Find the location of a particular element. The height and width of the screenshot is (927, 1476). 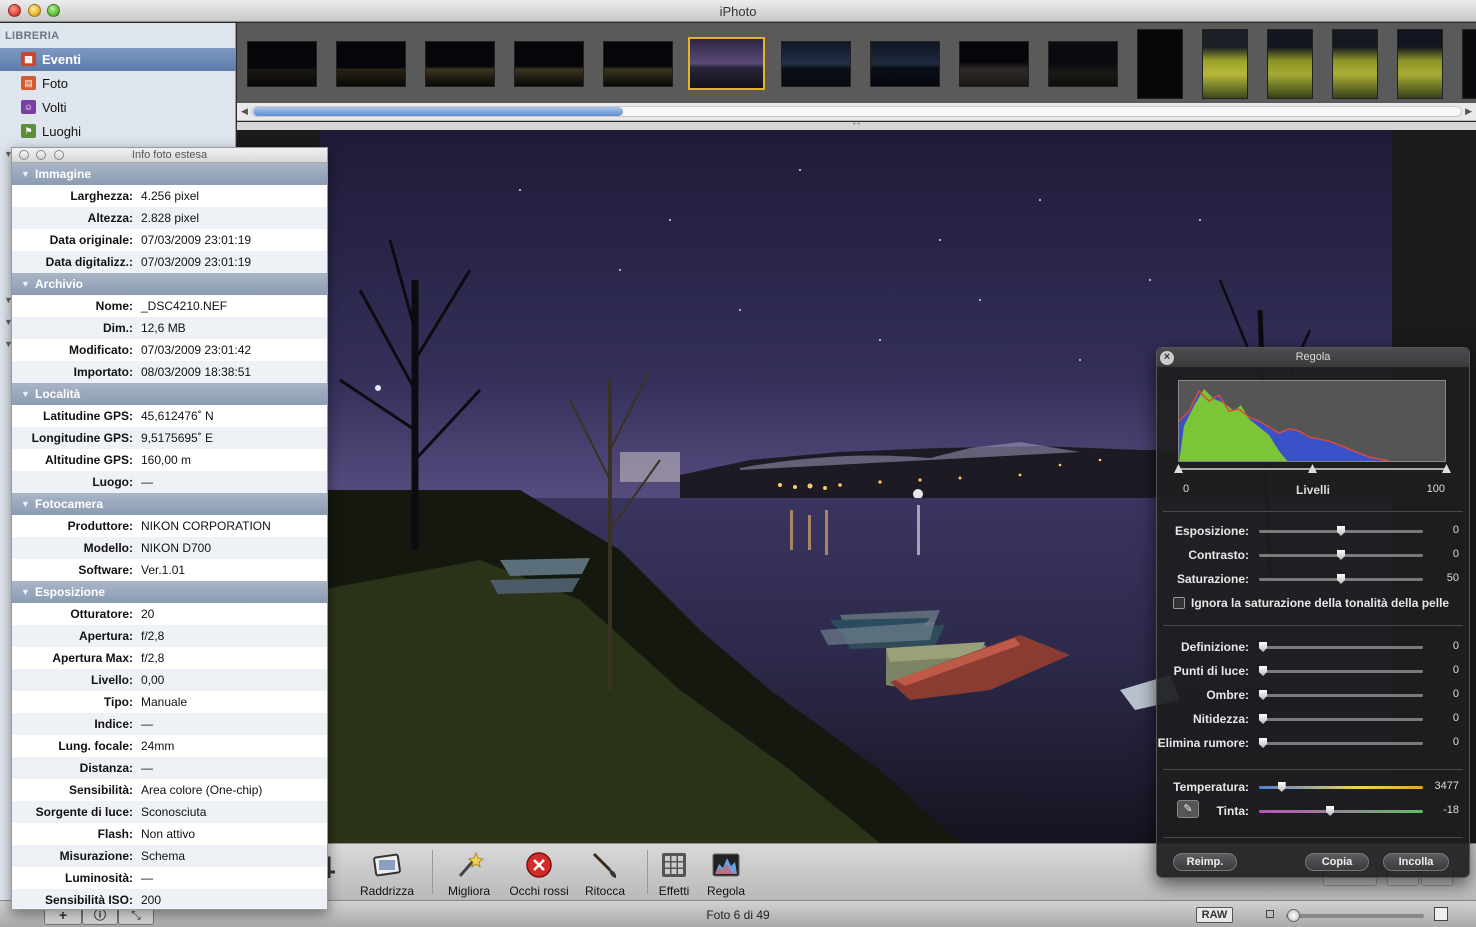

sidebar-item-label: Luoghi is located at coordinates (62, 131).